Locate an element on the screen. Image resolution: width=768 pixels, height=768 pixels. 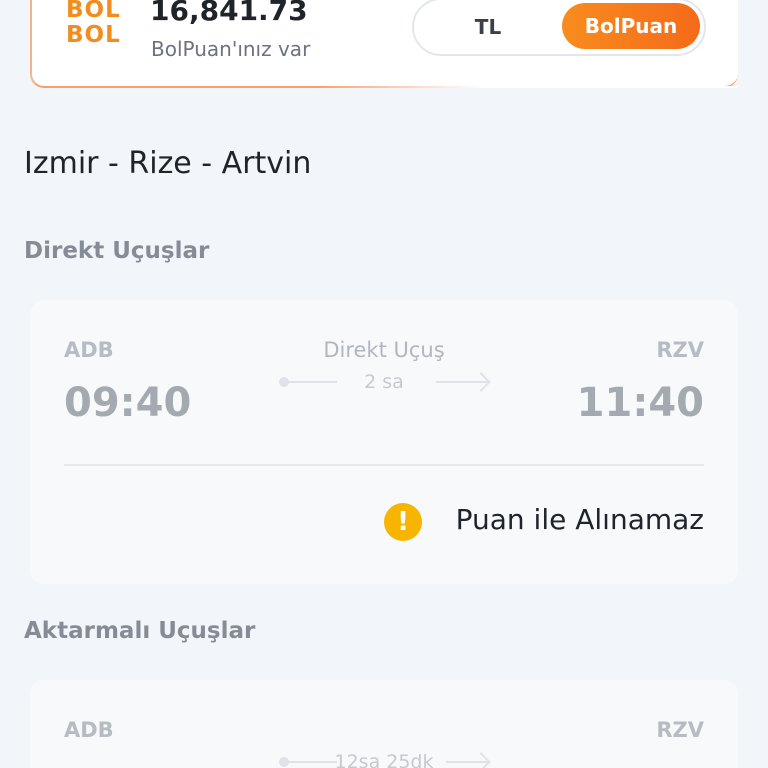
currency-toggle: TL BolPuan is located at coordinates (559, 28).